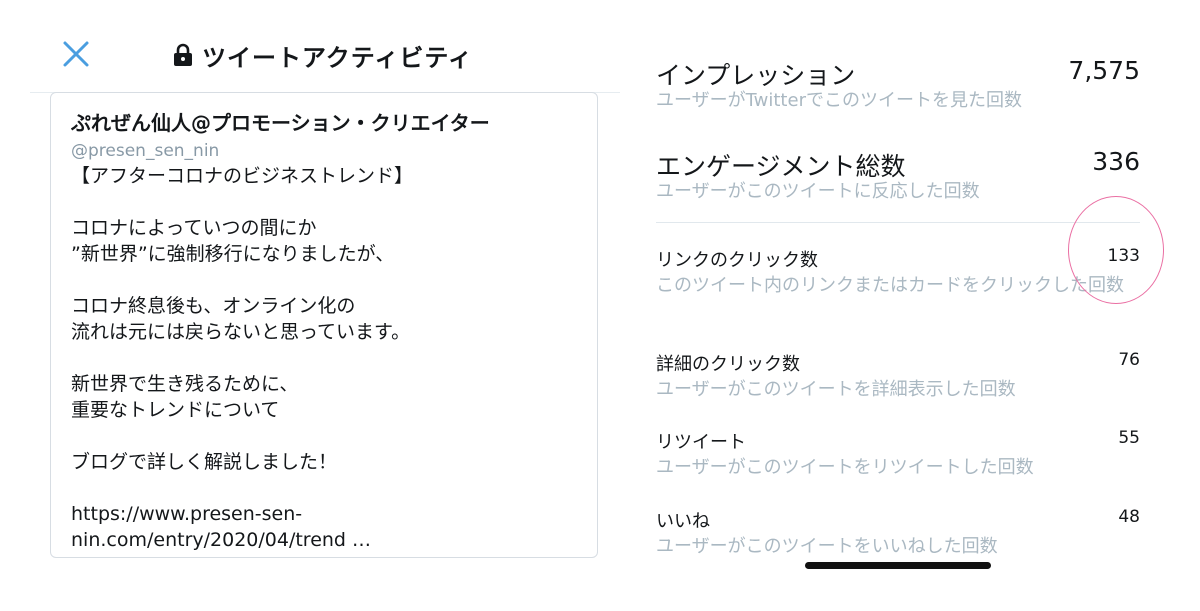 The height and width of the screenshot is (611, 1200). Describe the element at coordinates (204, 462) in the screenshot. I see `tweet-line: ブログで詳しく解説しました！` at that location.